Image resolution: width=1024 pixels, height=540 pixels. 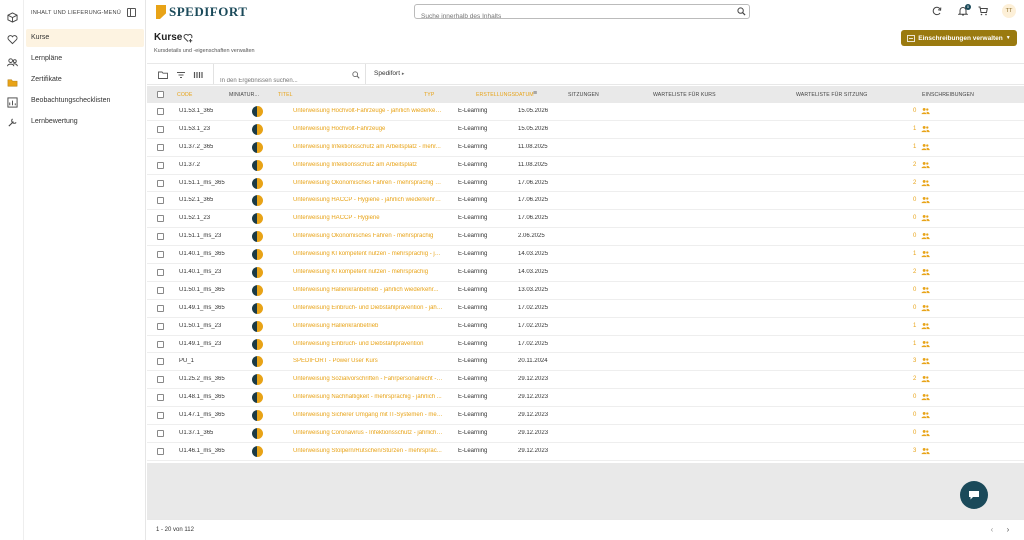 I want to click on avatar: TT, so click(x=1009, y=11).